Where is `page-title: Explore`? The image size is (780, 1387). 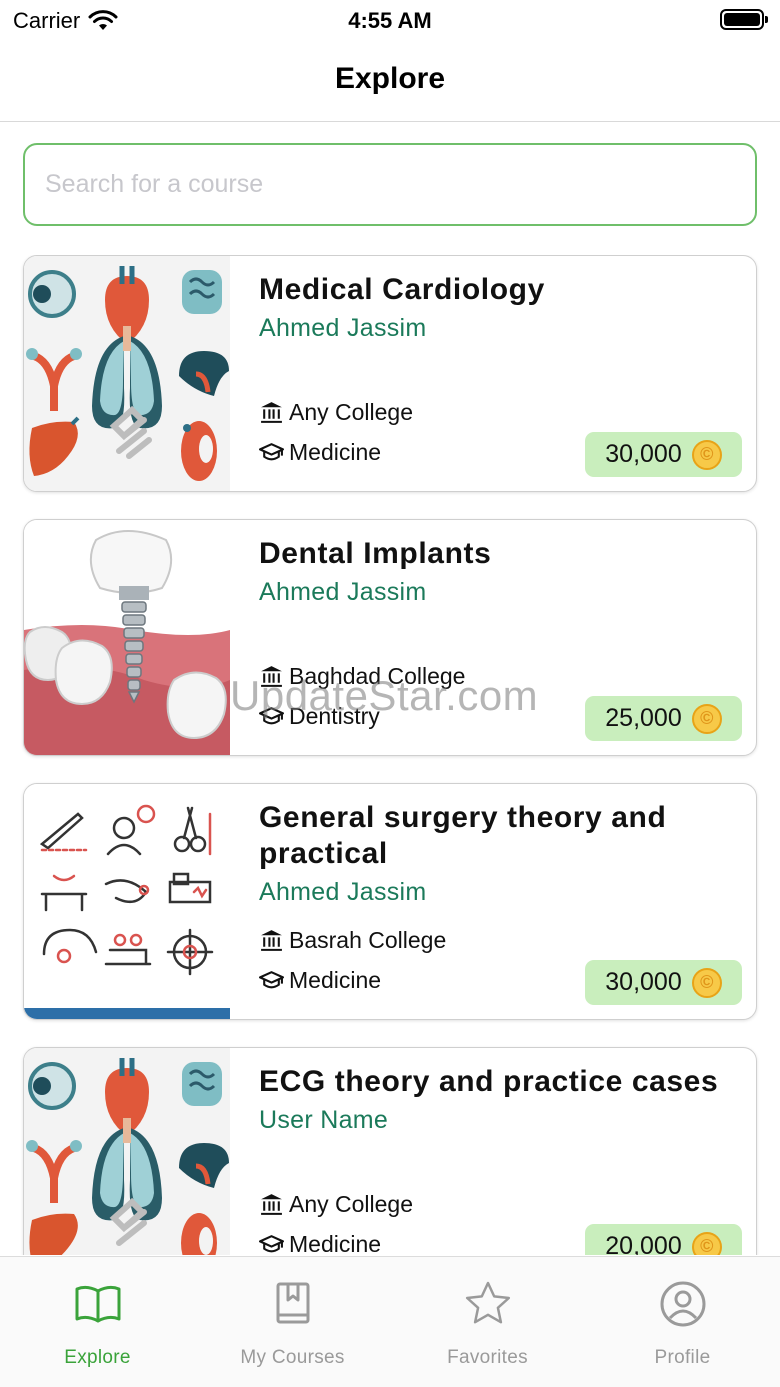
page-title: Explore is located at coordinates (390, 78).